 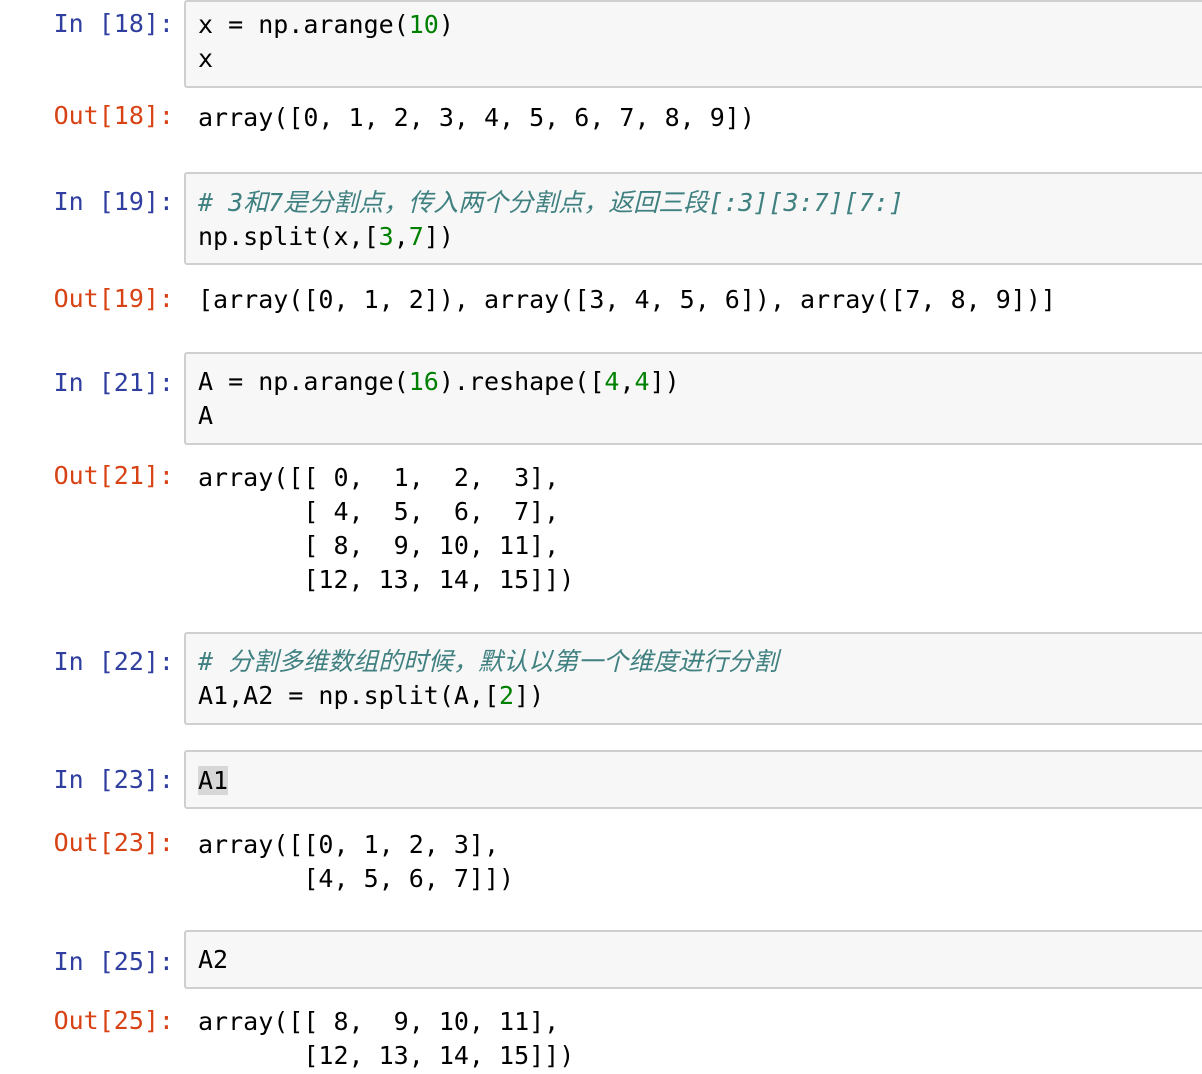 I want to click on code-token: x = np.arange(, so click(x=303, y=24).